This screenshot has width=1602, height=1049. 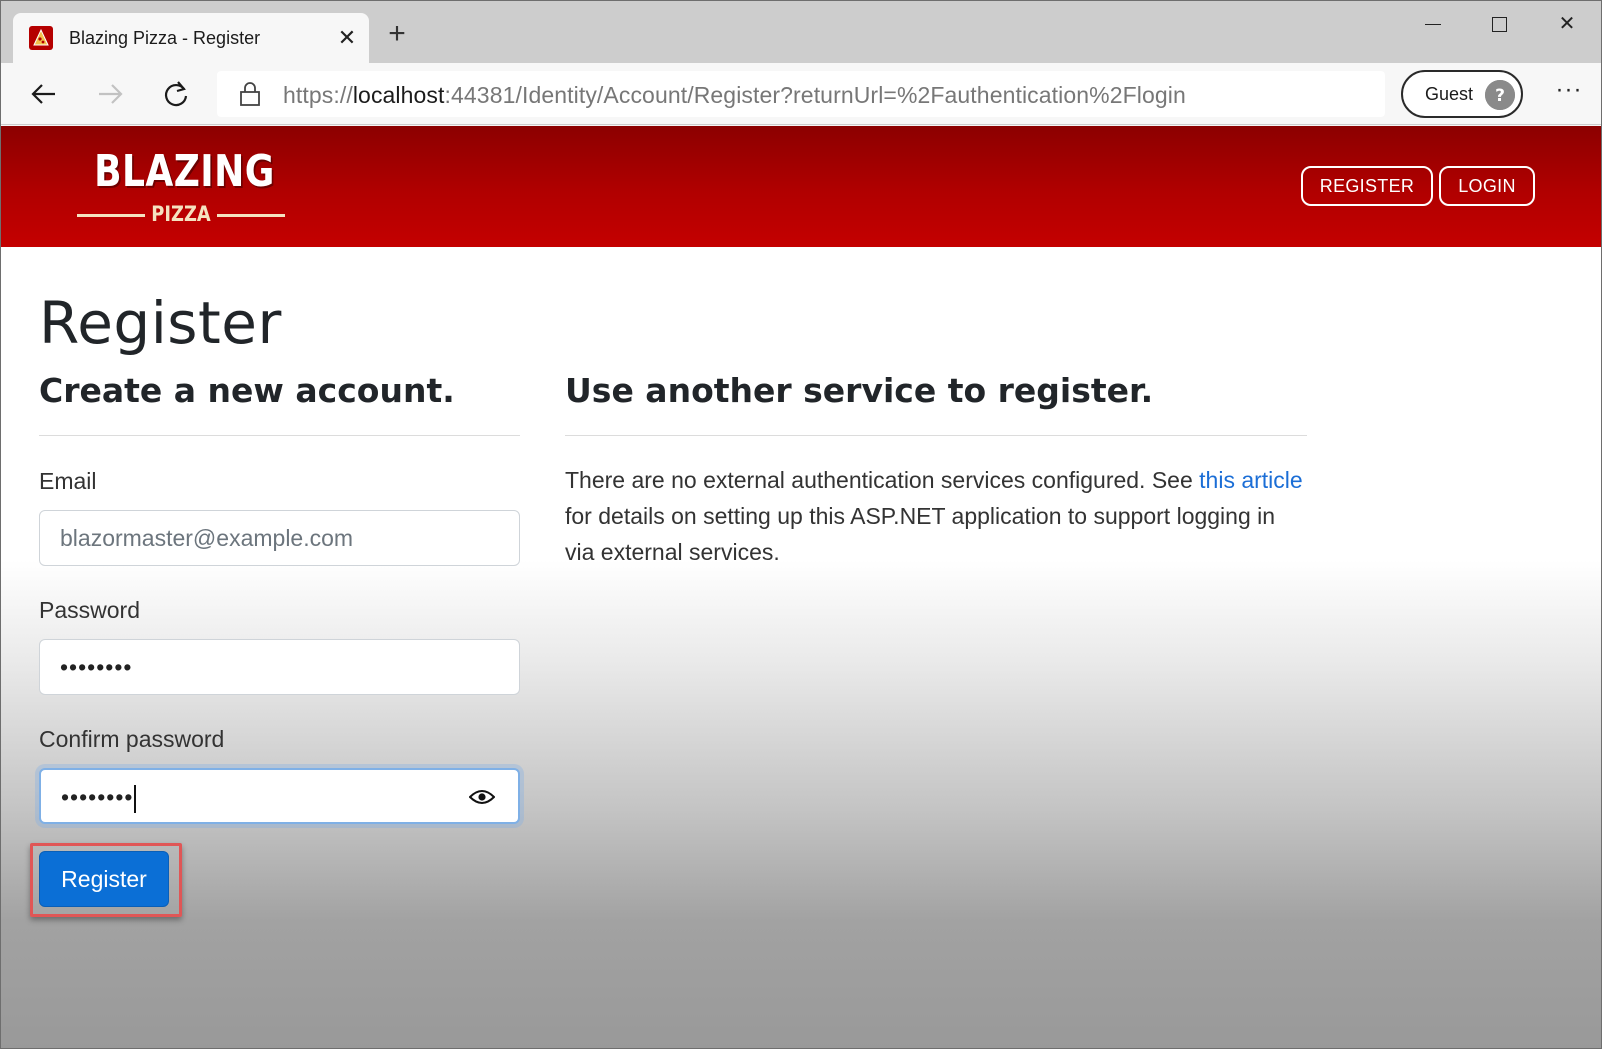 What do you see at coordinates (1487, 186) in the screenshot?
I see `header-login-button: LOGIN` at bounding box center [1487, 186].